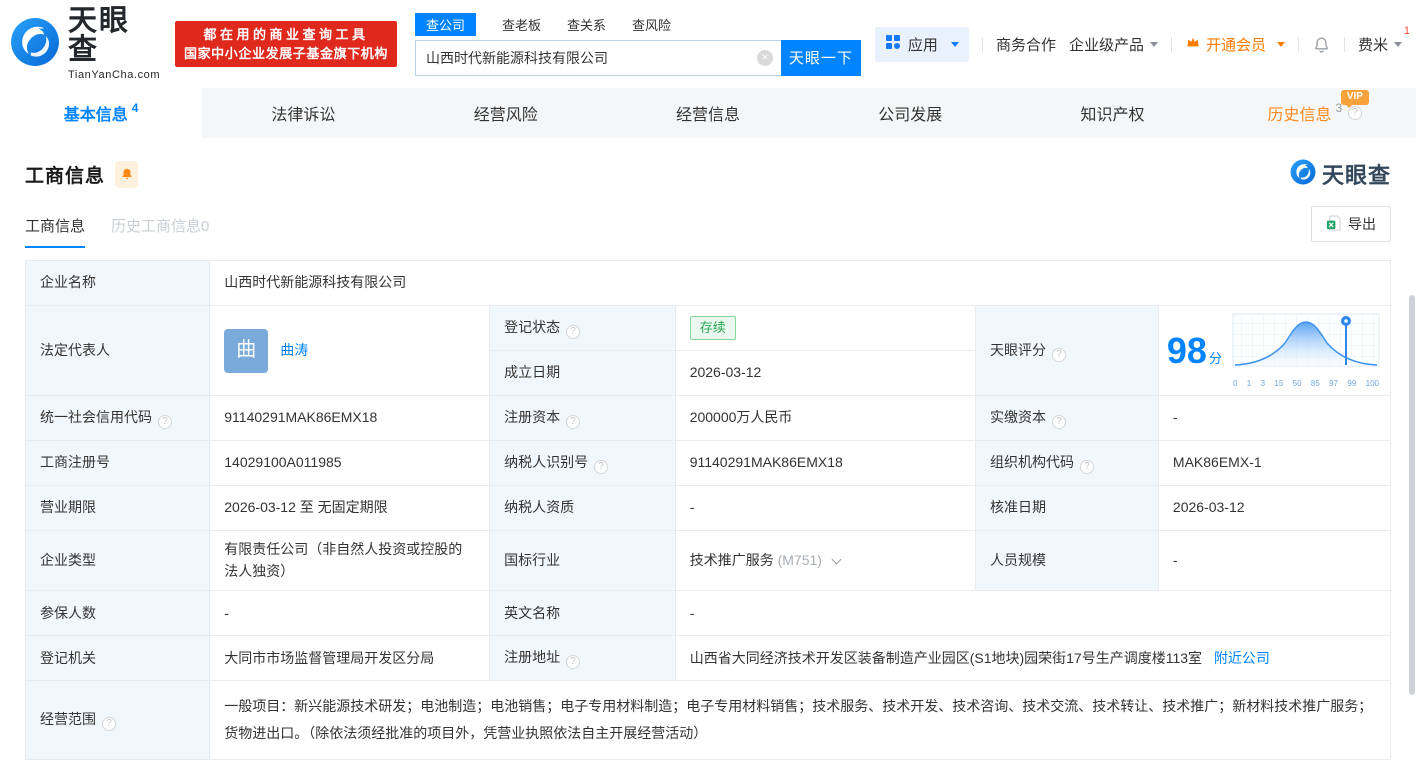 This screenshot has width=1416, height=774. I want to click on search-input, so click(591, 57).